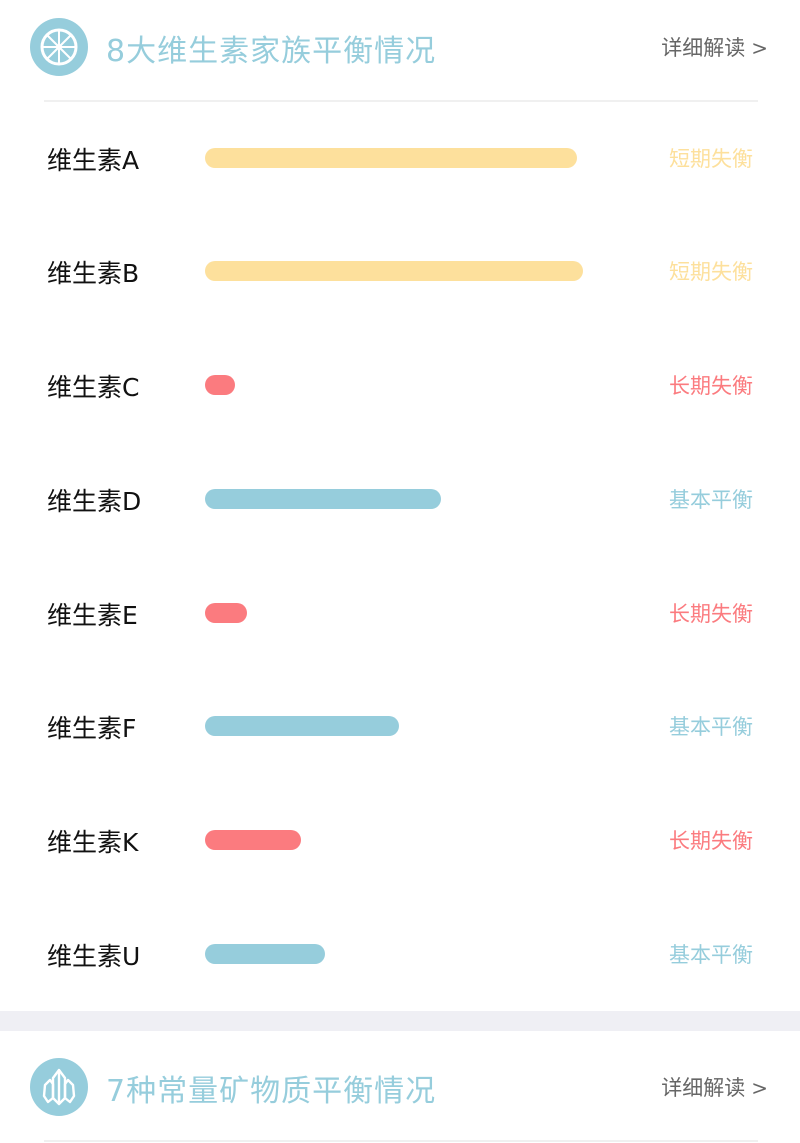 The height and width of the screenshot is (1143, 800). I want to click on vitamin-row: 维生素E 长期失衡, so click(400, 614).